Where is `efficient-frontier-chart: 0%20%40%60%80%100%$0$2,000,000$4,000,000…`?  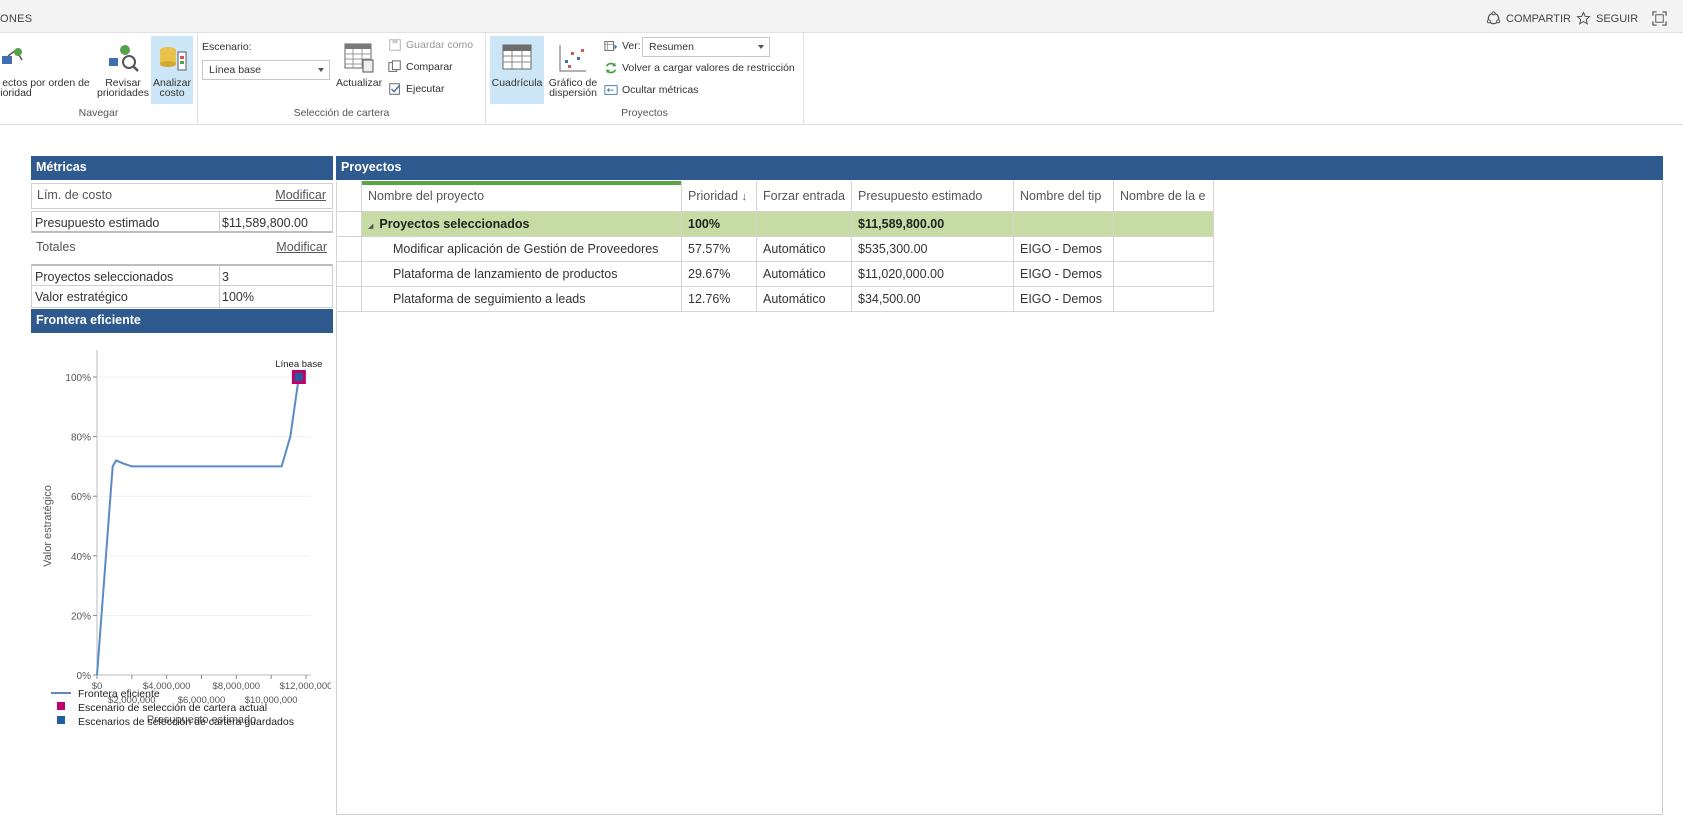
efficient-frontier-chart: 0%20%40%60%80%100%$0$2,000,000$4,000,000… is located at coordinates (186, 539).